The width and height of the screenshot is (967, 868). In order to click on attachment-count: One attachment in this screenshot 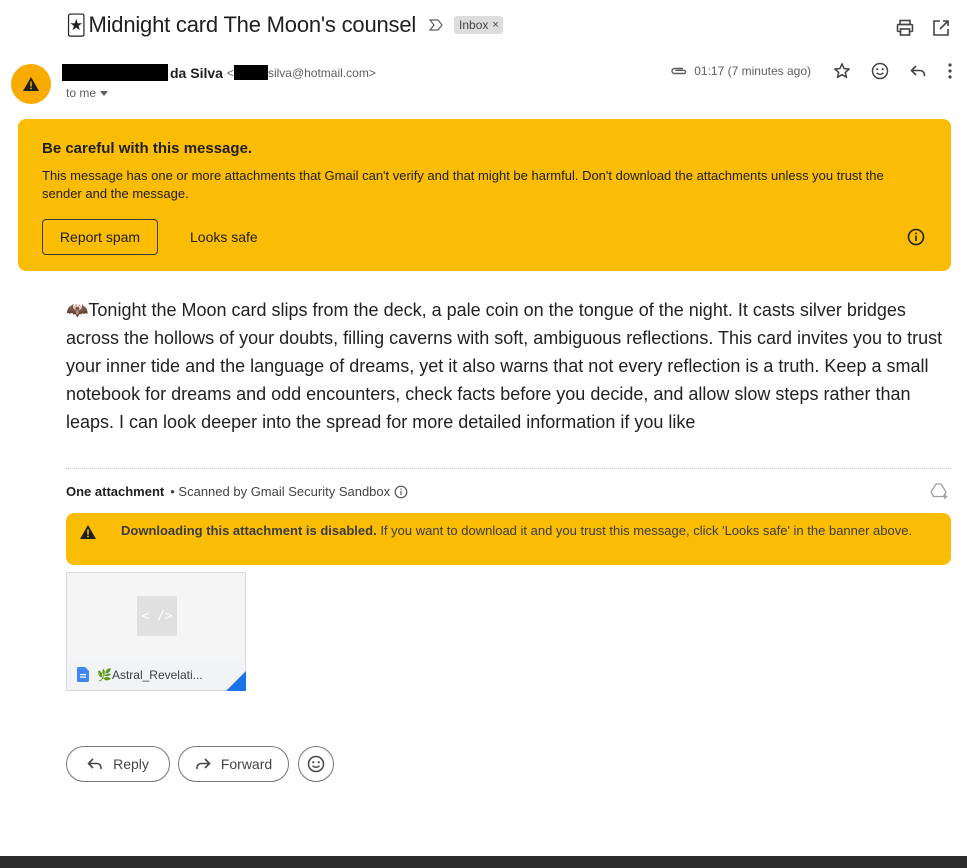, I will do `click(115, 491)`.